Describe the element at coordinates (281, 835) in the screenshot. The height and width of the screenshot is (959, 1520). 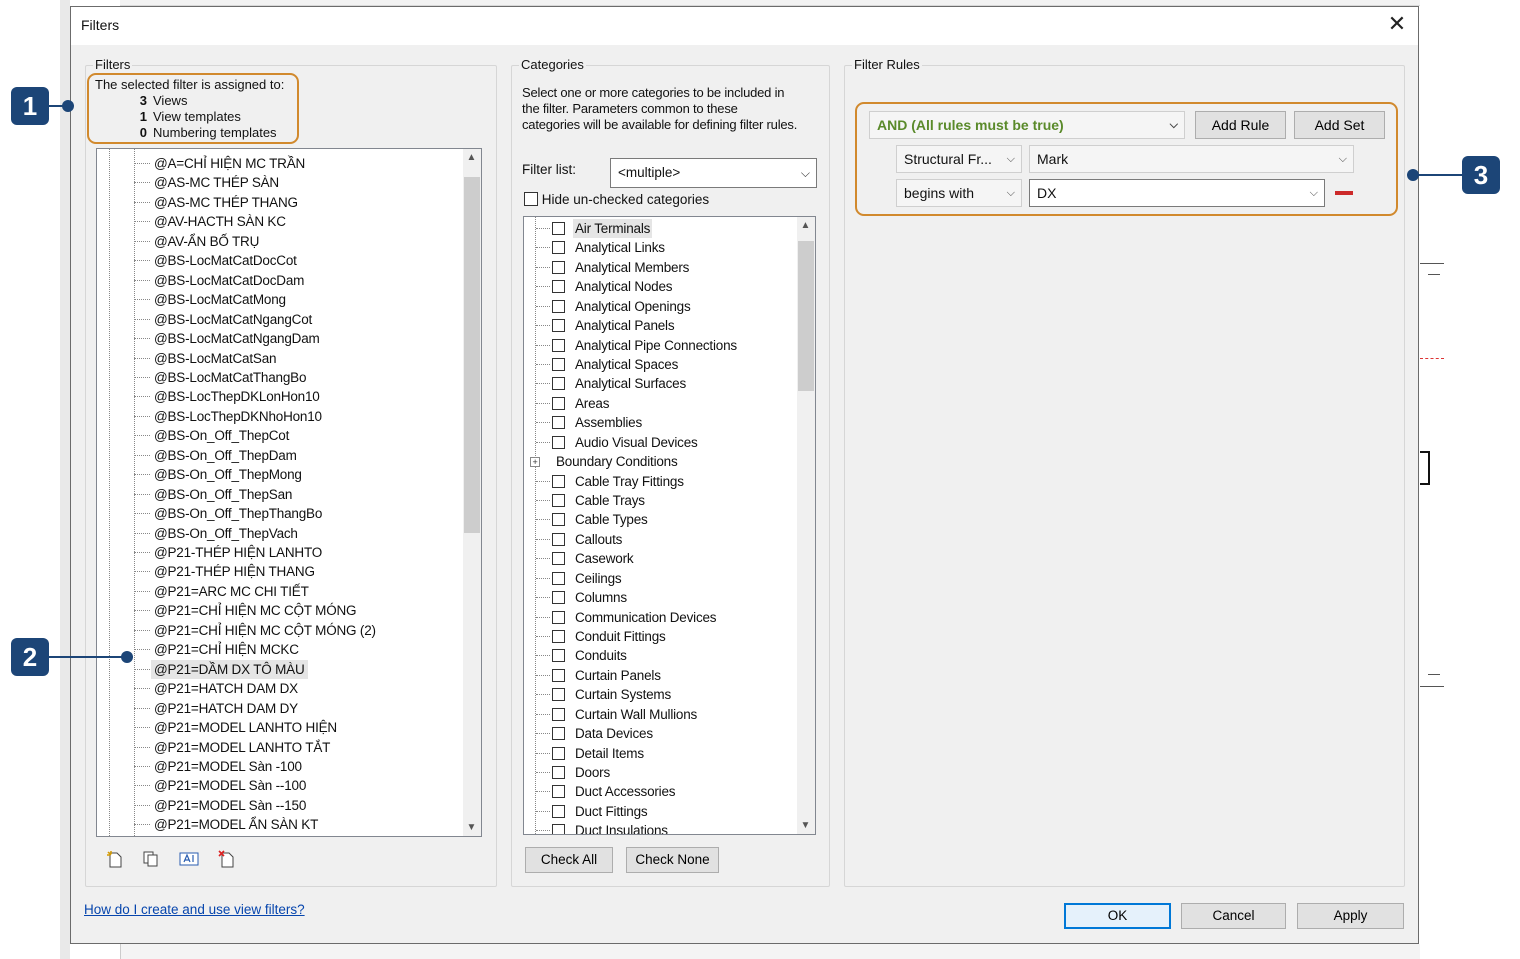
I see `filter-item: @P21-SEC DETAIL DX` at that location.